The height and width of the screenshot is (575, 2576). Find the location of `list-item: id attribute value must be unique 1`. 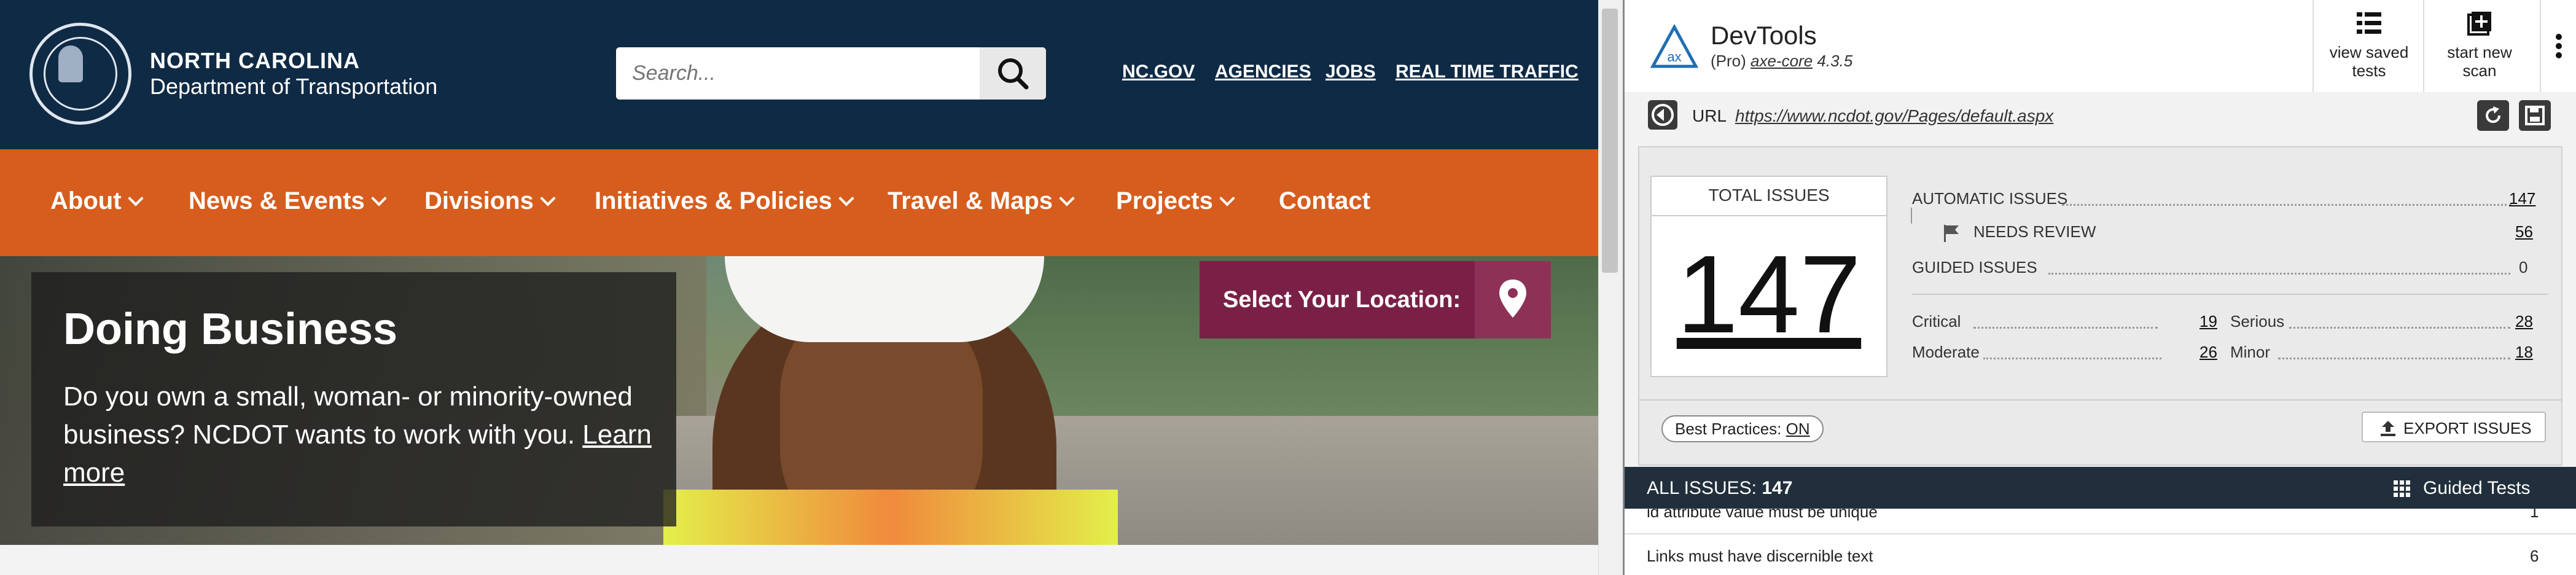

list-item: id attribute value must be unique 1 is located at coordinates (2100, 521).